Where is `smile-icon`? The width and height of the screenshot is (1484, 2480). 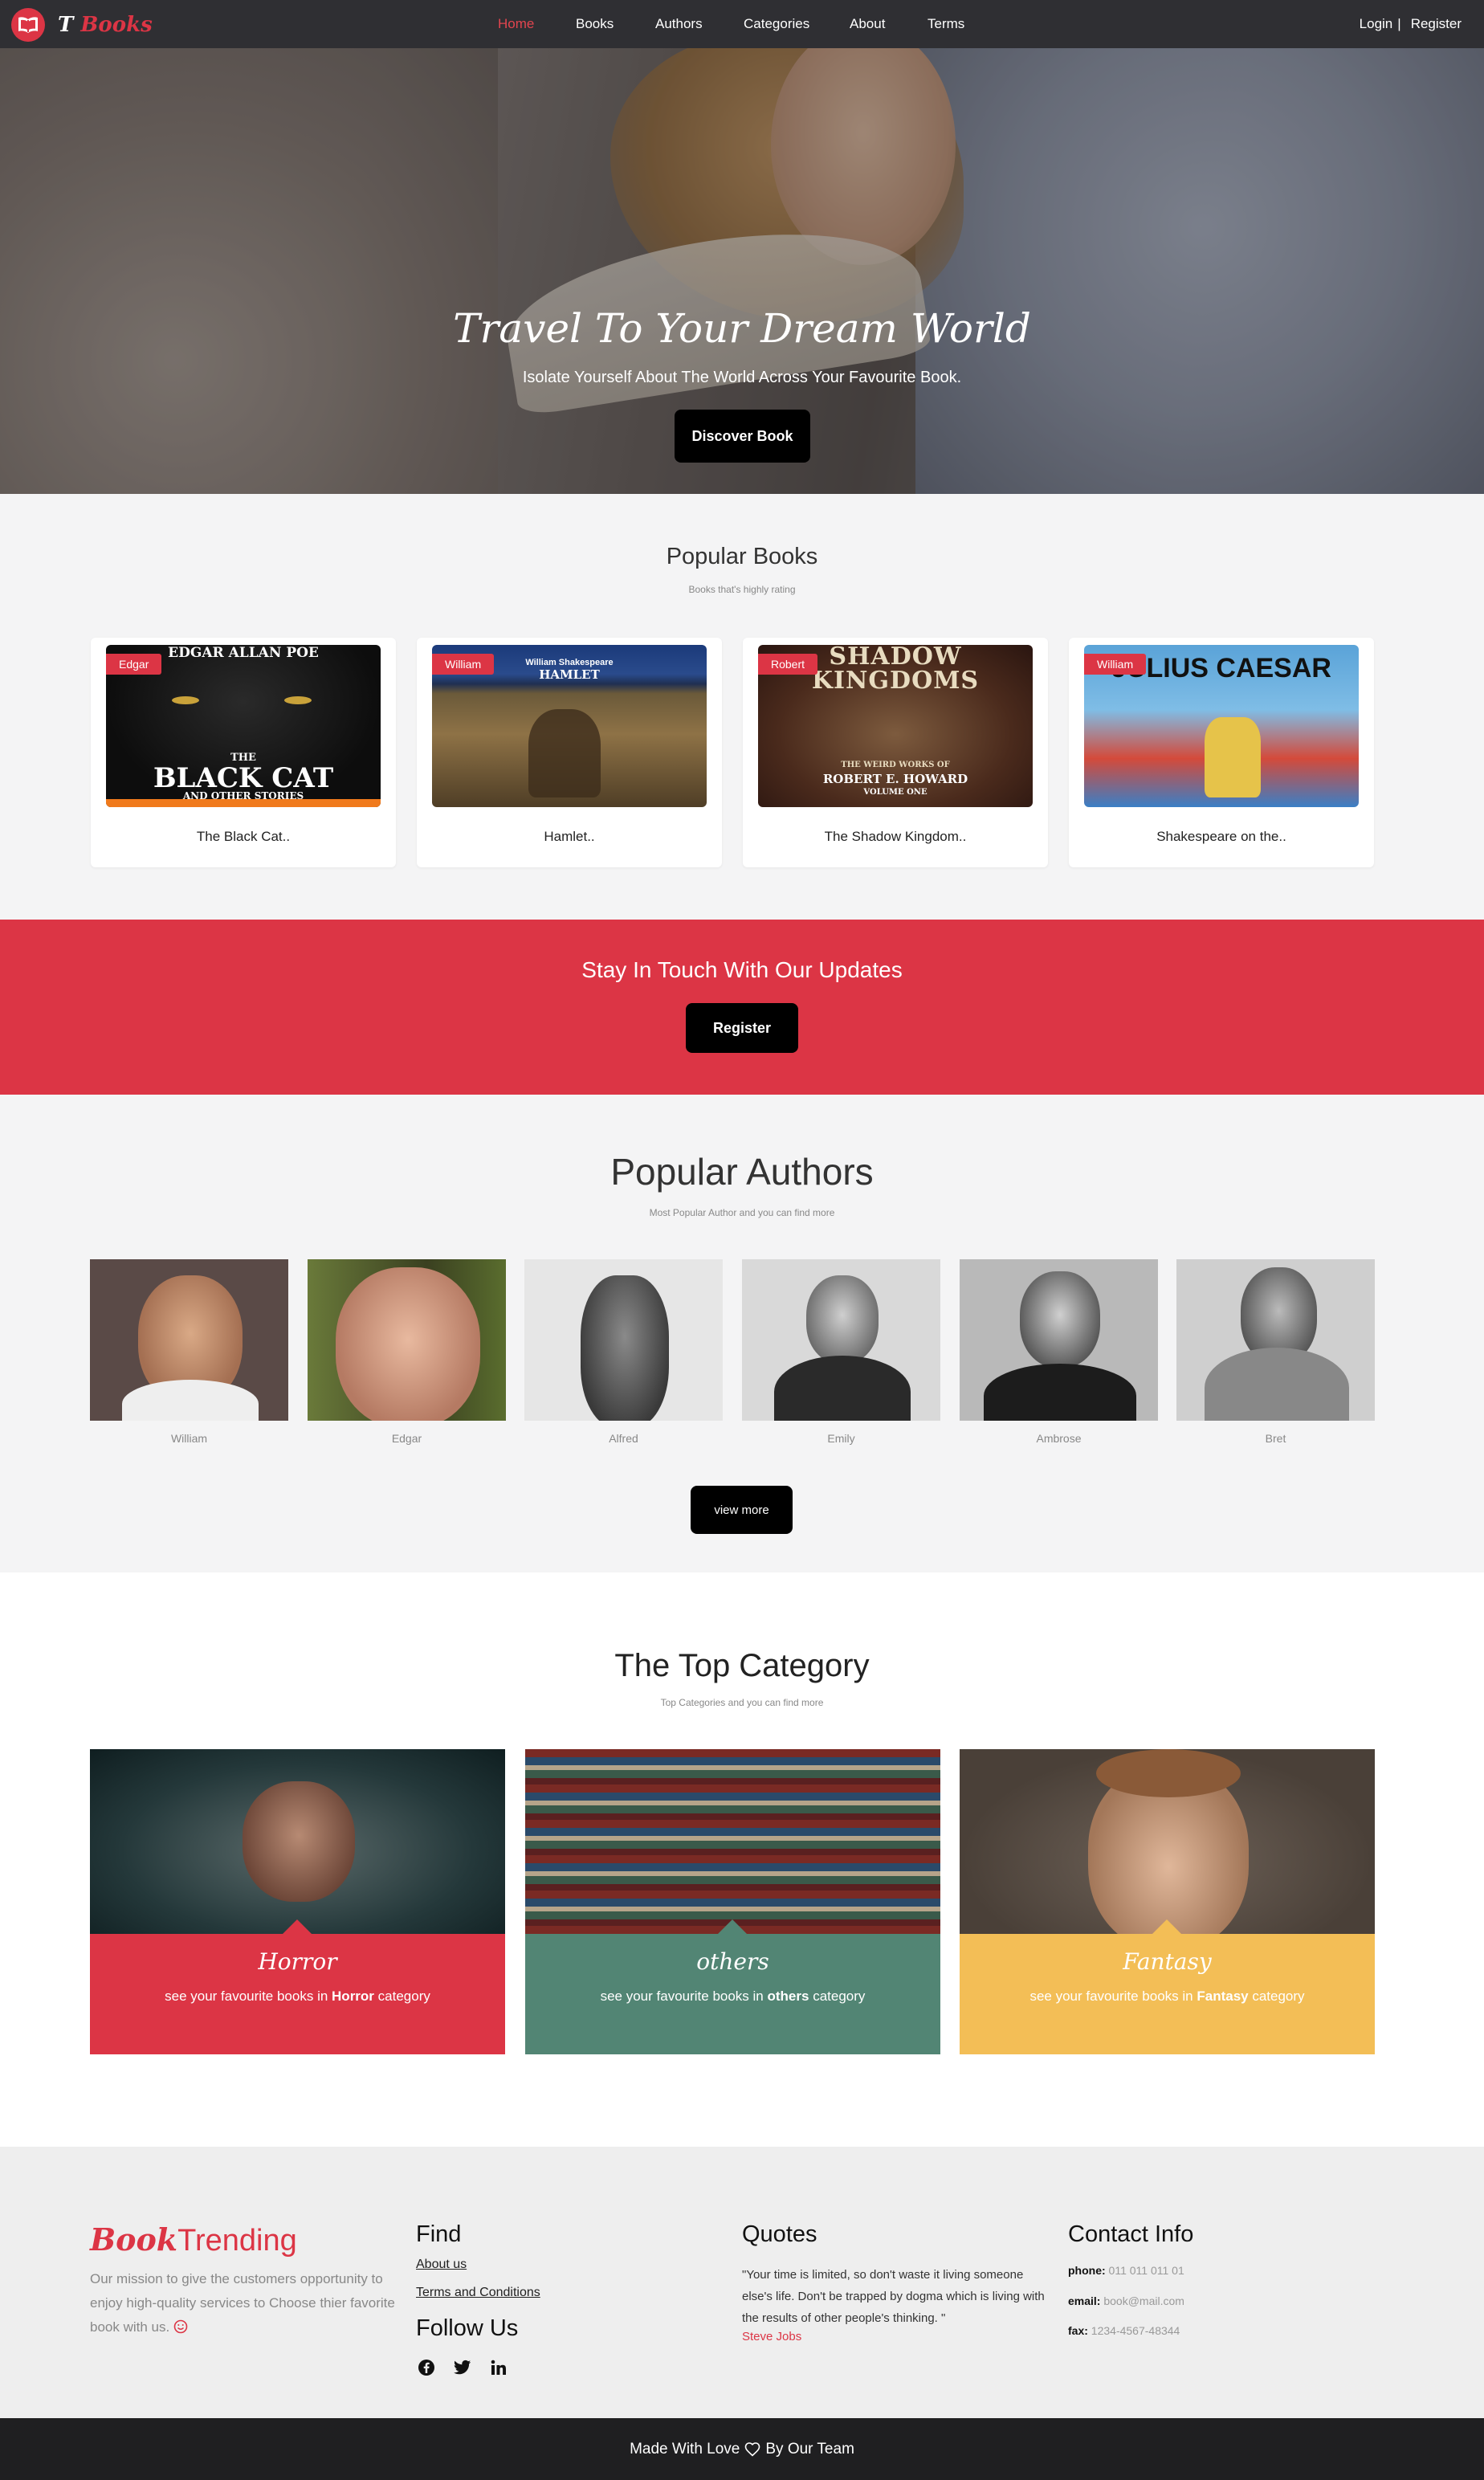
smile-icon is located at coordinates (180, 2330).